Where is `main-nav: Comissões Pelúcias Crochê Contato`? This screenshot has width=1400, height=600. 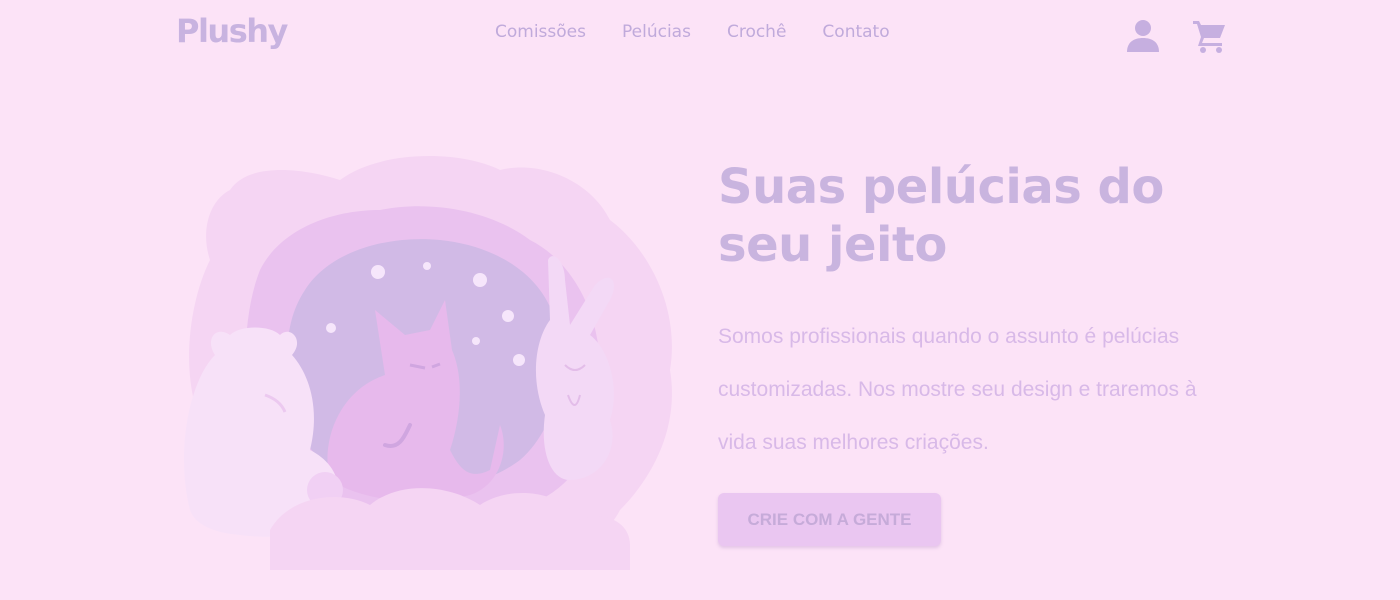
main-nav: Comissões Pelúcias Crochê Contato is located at coordinates (710, 32).